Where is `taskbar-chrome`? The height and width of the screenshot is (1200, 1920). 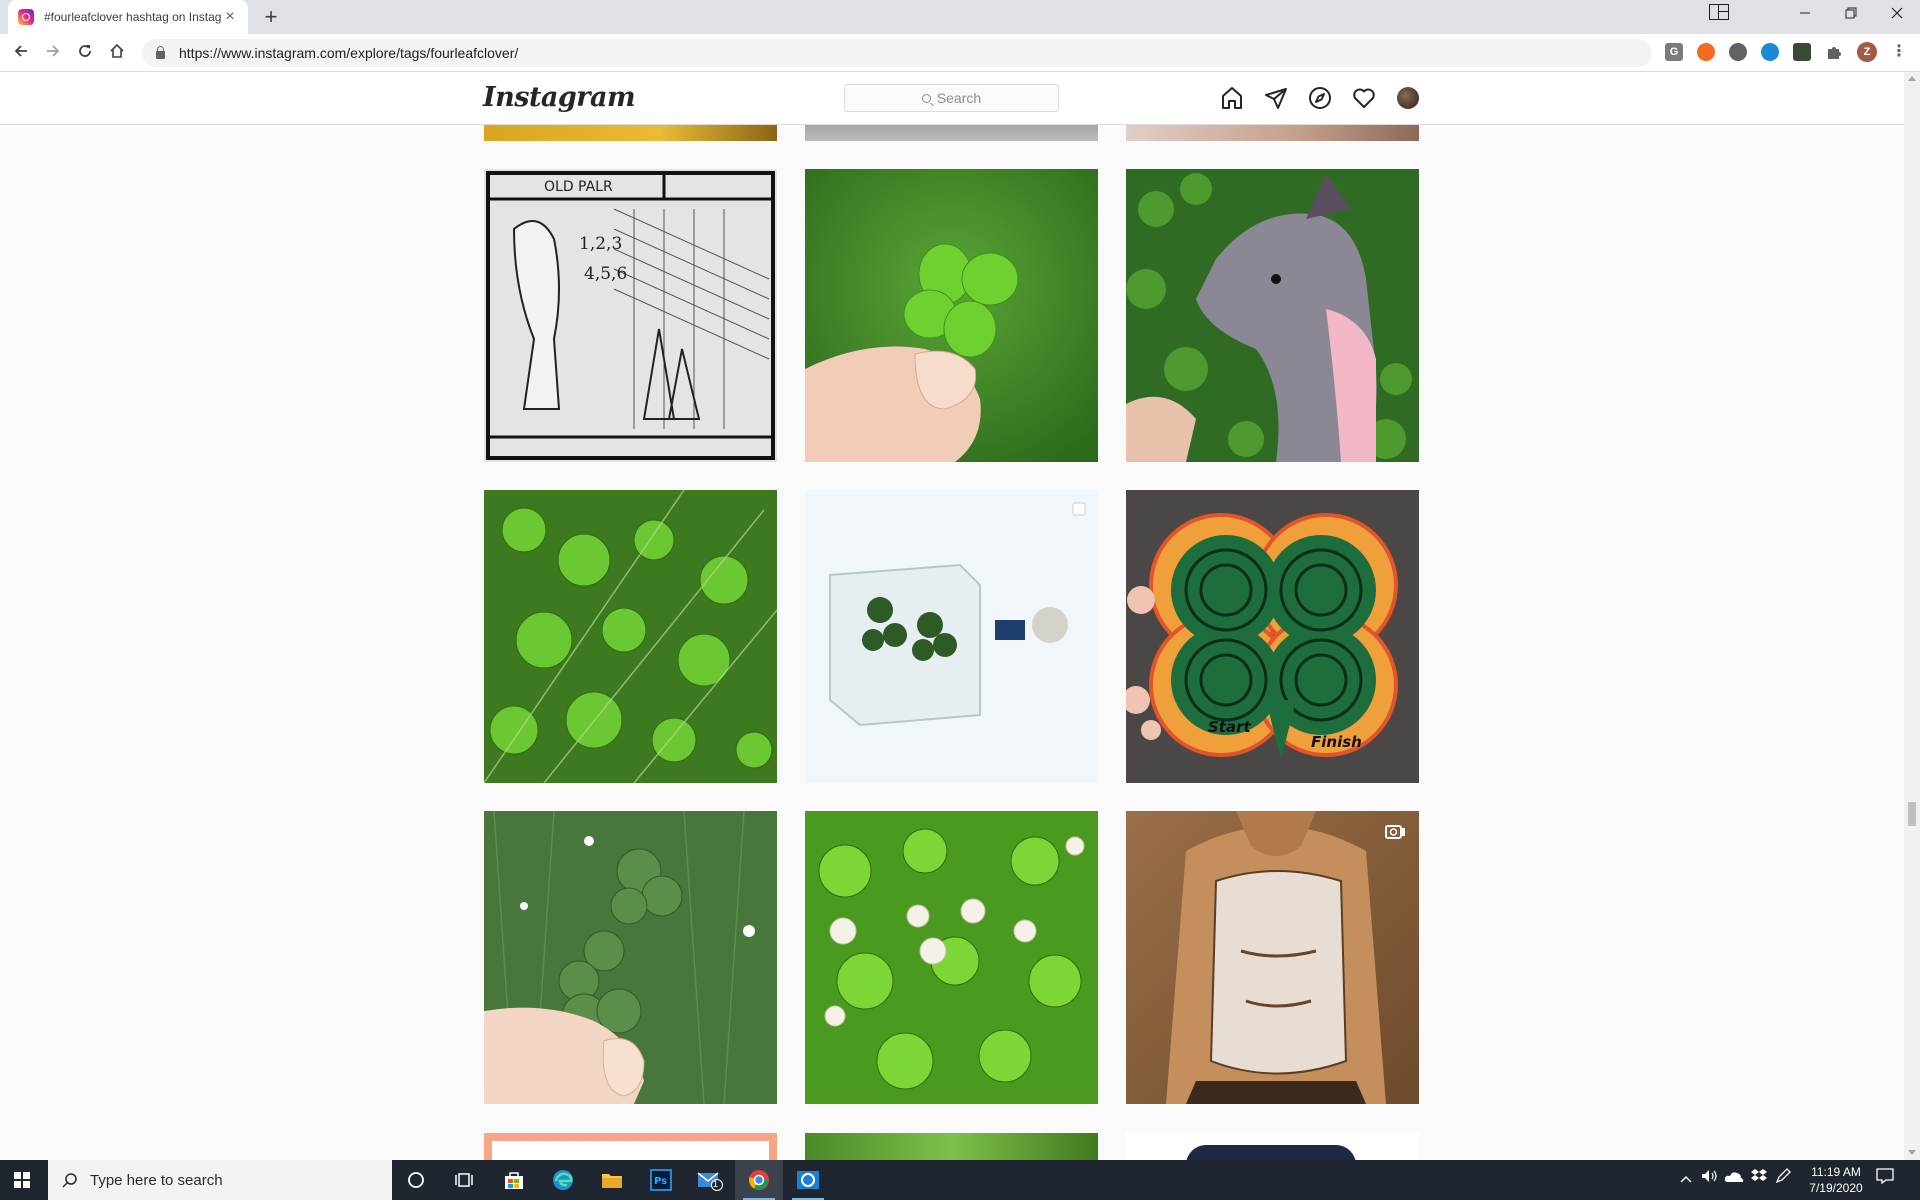 taskbar-chrome is located at coordinates (759, 1180).